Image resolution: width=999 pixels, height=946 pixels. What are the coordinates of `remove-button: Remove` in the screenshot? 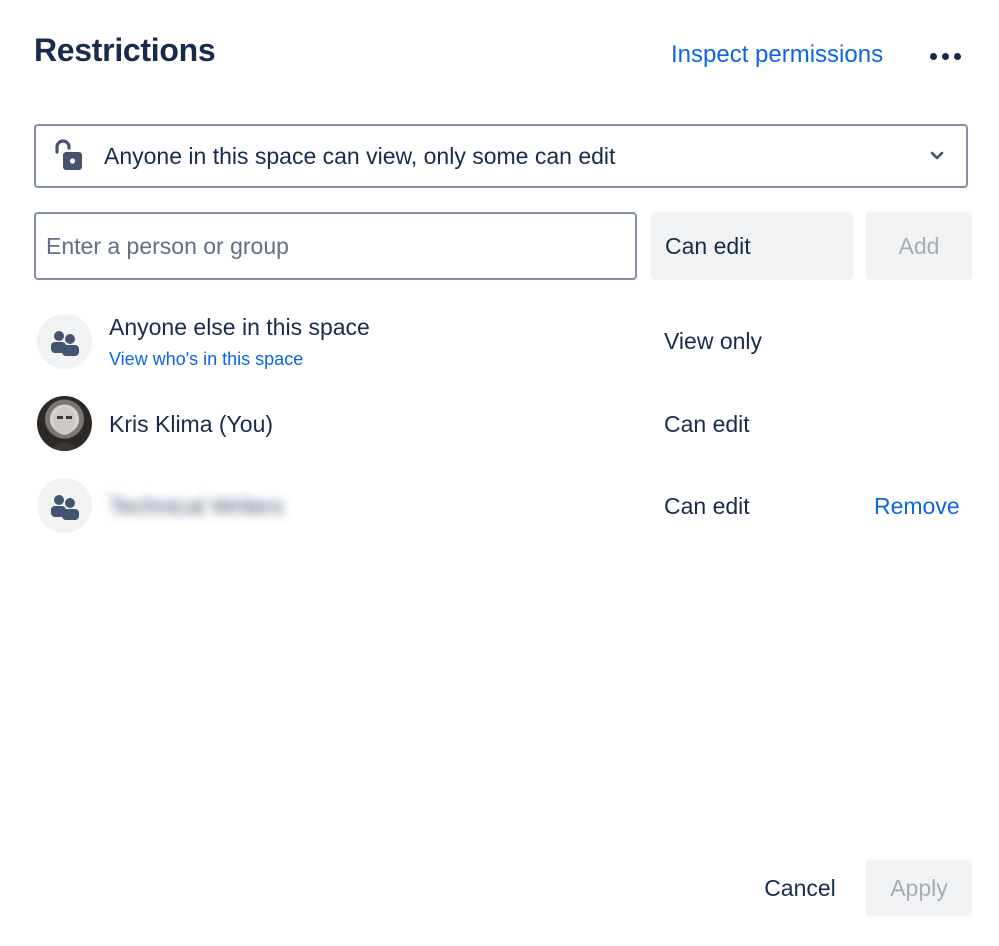 It's located at (917, 506).